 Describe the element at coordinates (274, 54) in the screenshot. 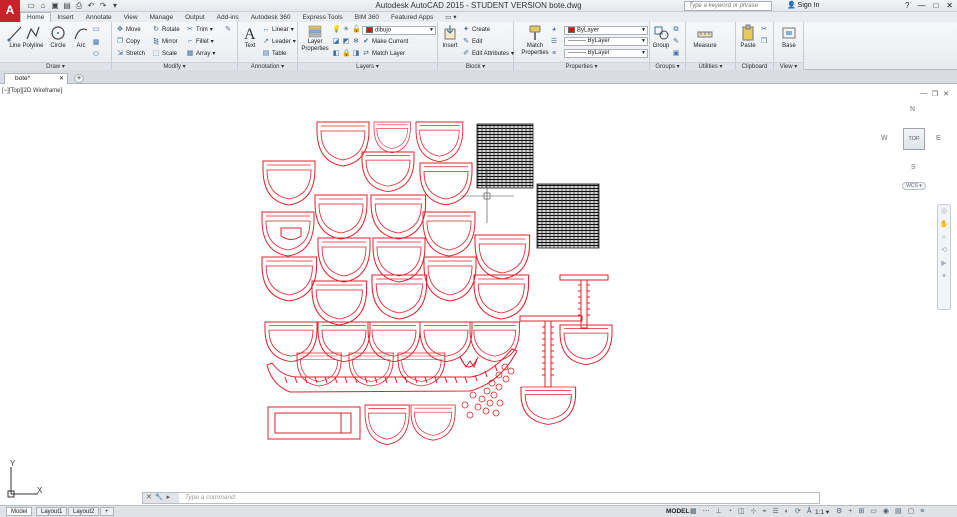

I see `table-button: ▤ Table` at that location.